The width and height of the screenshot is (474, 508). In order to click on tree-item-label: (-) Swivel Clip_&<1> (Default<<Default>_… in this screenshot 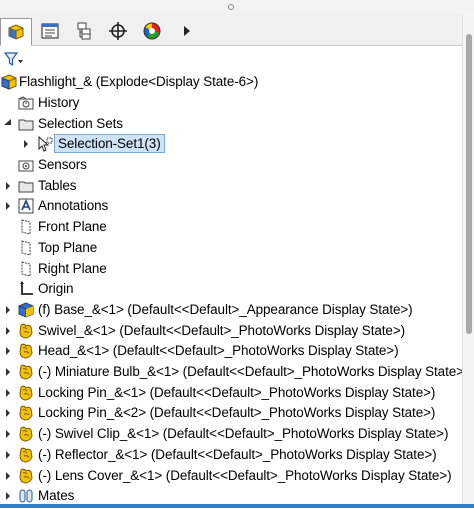, I will do `click(243, 433)`.